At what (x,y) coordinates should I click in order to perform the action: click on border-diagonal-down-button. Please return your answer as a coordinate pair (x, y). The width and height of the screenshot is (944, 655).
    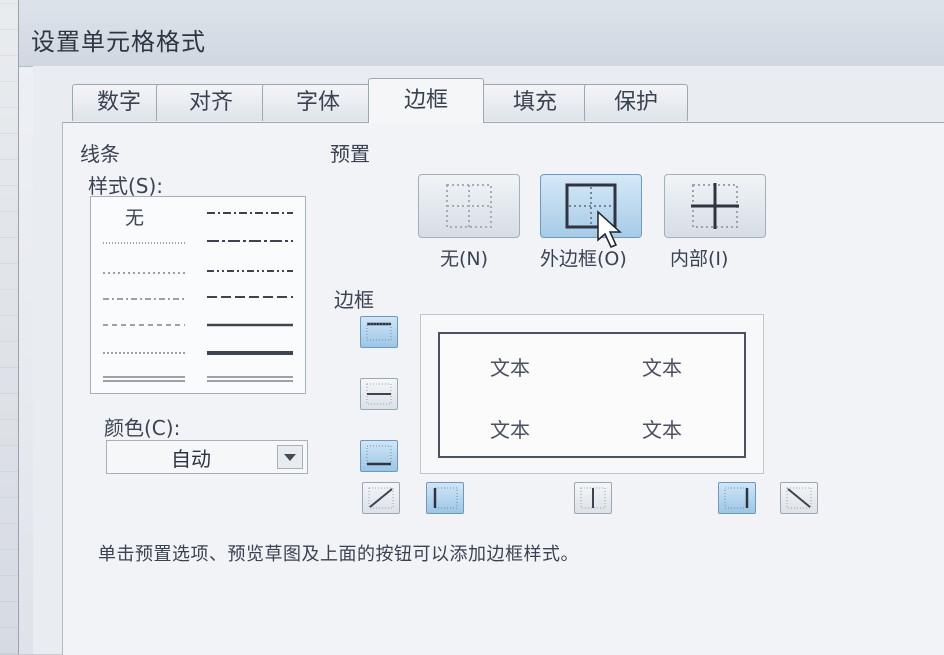
    Looking at the image, I should click on (799, 498).